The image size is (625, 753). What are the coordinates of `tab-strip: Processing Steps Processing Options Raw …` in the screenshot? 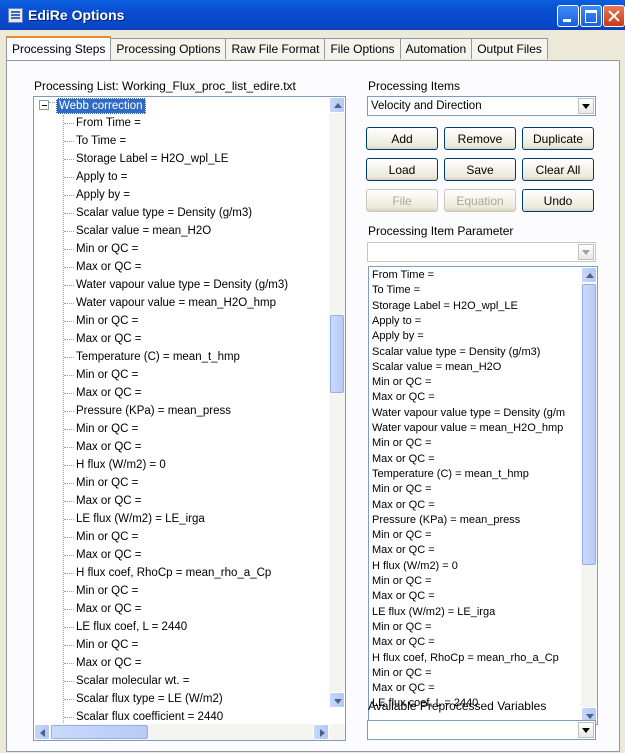 It's located at (277, 48).